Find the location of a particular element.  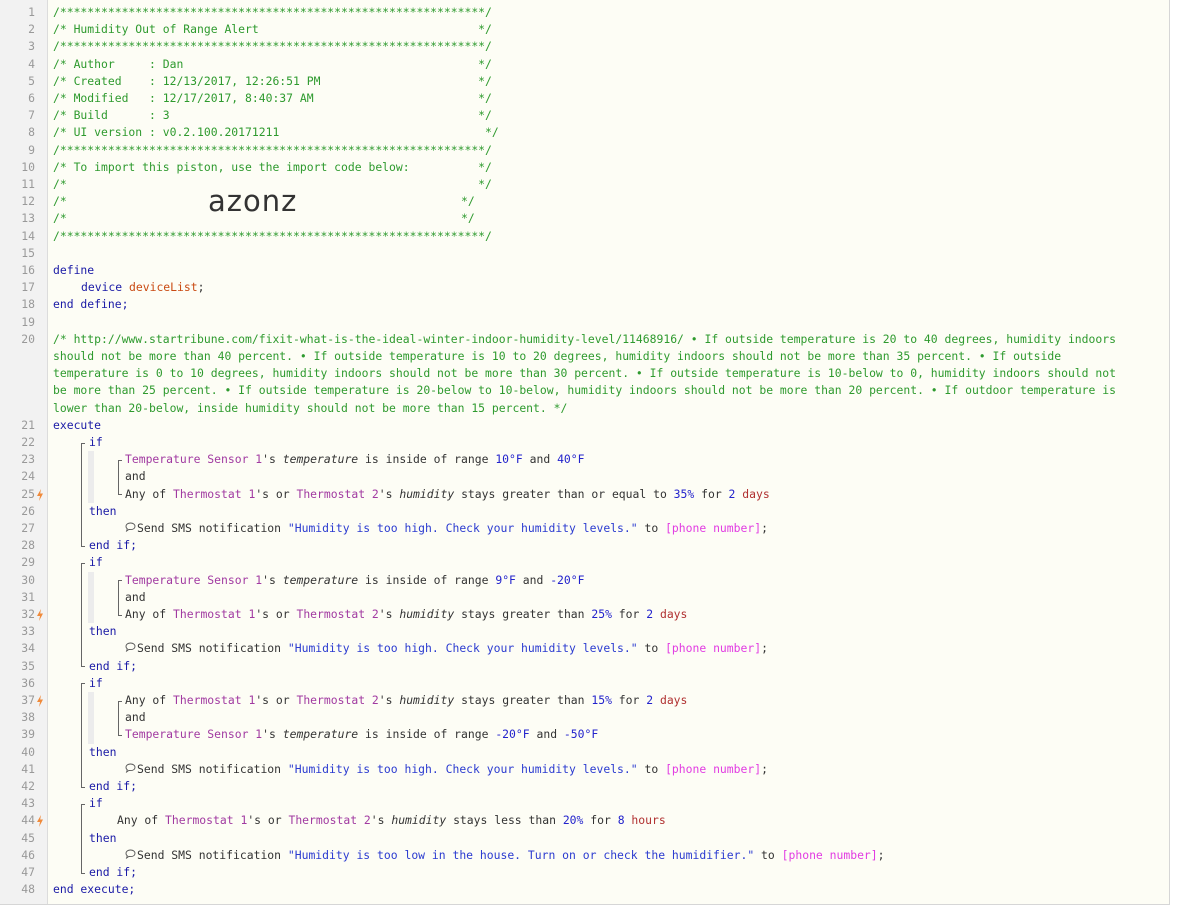

data-type: device is located at coordinates (102, 287).